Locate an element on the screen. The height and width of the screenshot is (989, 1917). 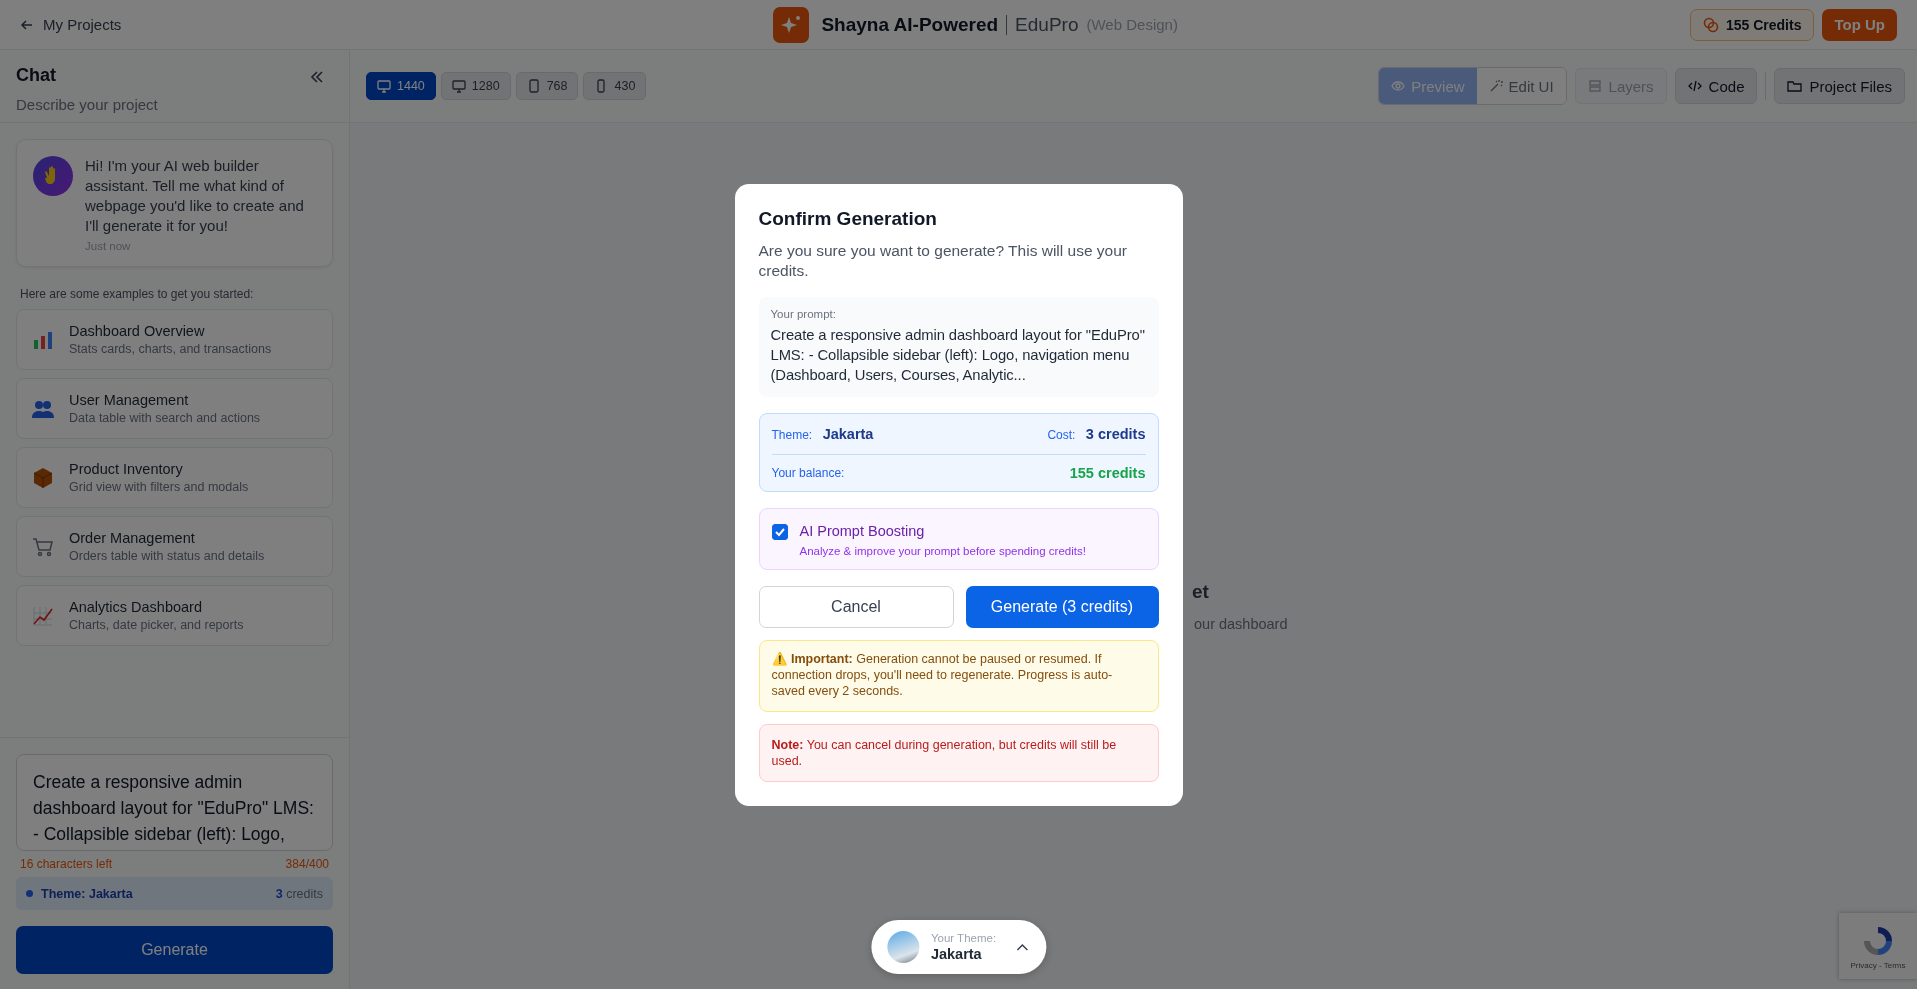
breakpoint-tab: 768 is located at coordinates (547, 86).